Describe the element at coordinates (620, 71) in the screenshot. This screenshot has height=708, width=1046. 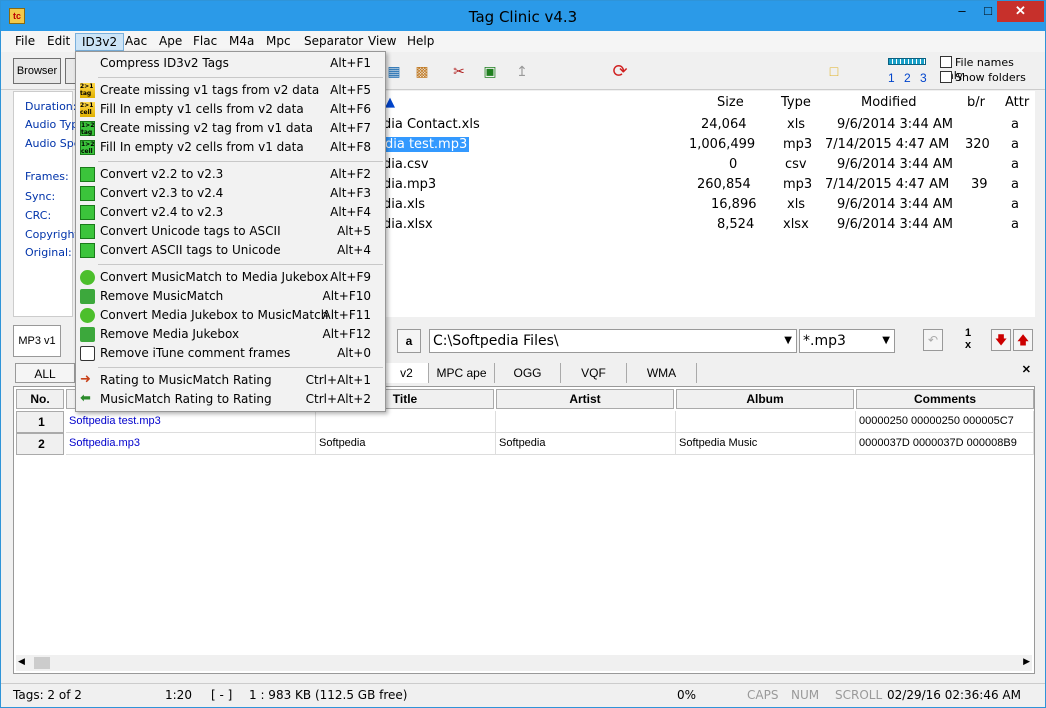
I see `refresh-icon: ⟳` at that location.